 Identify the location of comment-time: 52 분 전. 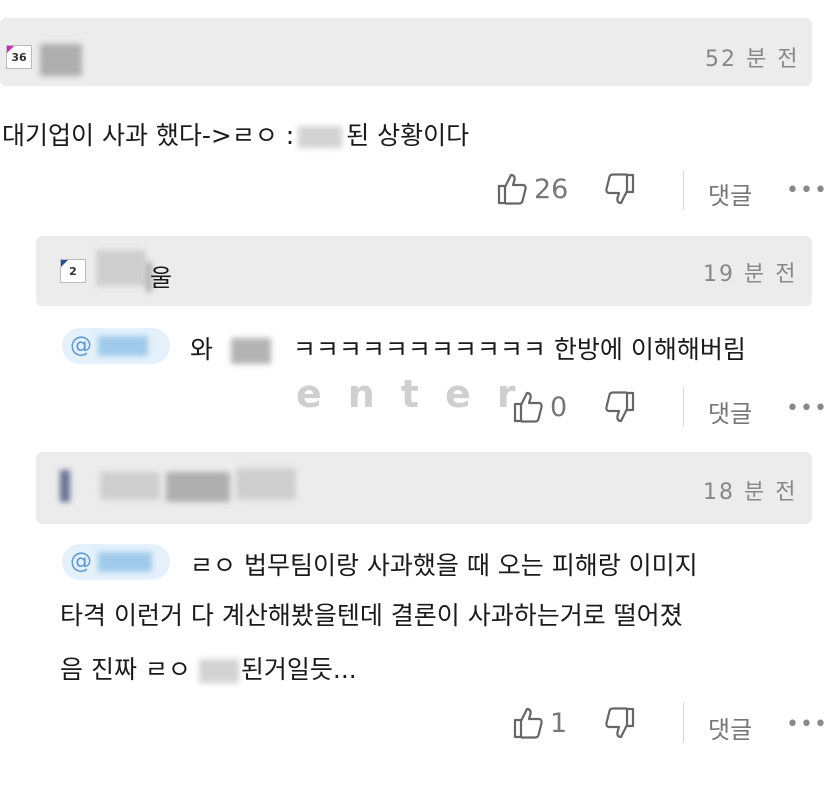
(752, 59).